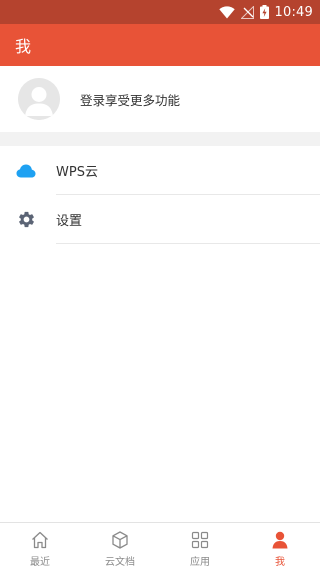 This screenshot has height=570, width=320. What do you see at coordinates (69, 221) in the screenshot?
I see `menu-item-label: 设置` at bounding box center [69, 221].